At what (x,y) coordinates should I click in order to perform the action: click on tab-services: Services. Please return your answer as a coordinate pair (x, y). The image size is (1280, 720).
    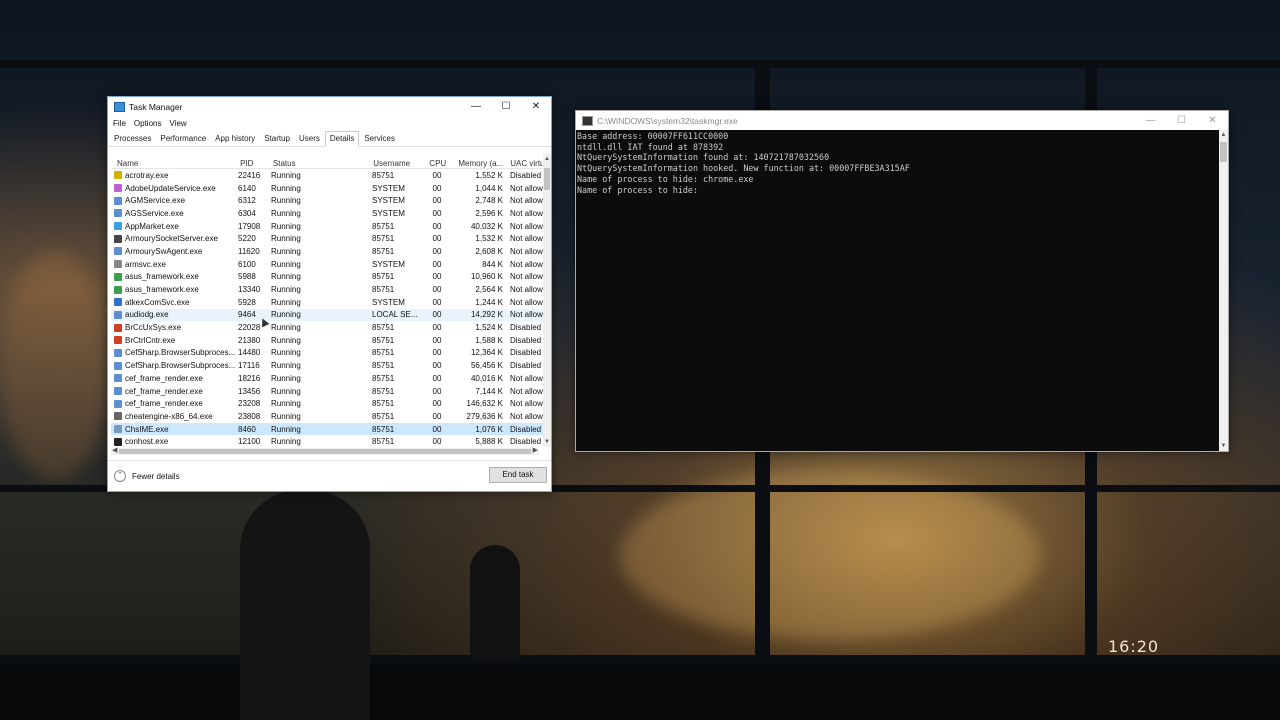
    Looking at the image, I should click on (379, 140).